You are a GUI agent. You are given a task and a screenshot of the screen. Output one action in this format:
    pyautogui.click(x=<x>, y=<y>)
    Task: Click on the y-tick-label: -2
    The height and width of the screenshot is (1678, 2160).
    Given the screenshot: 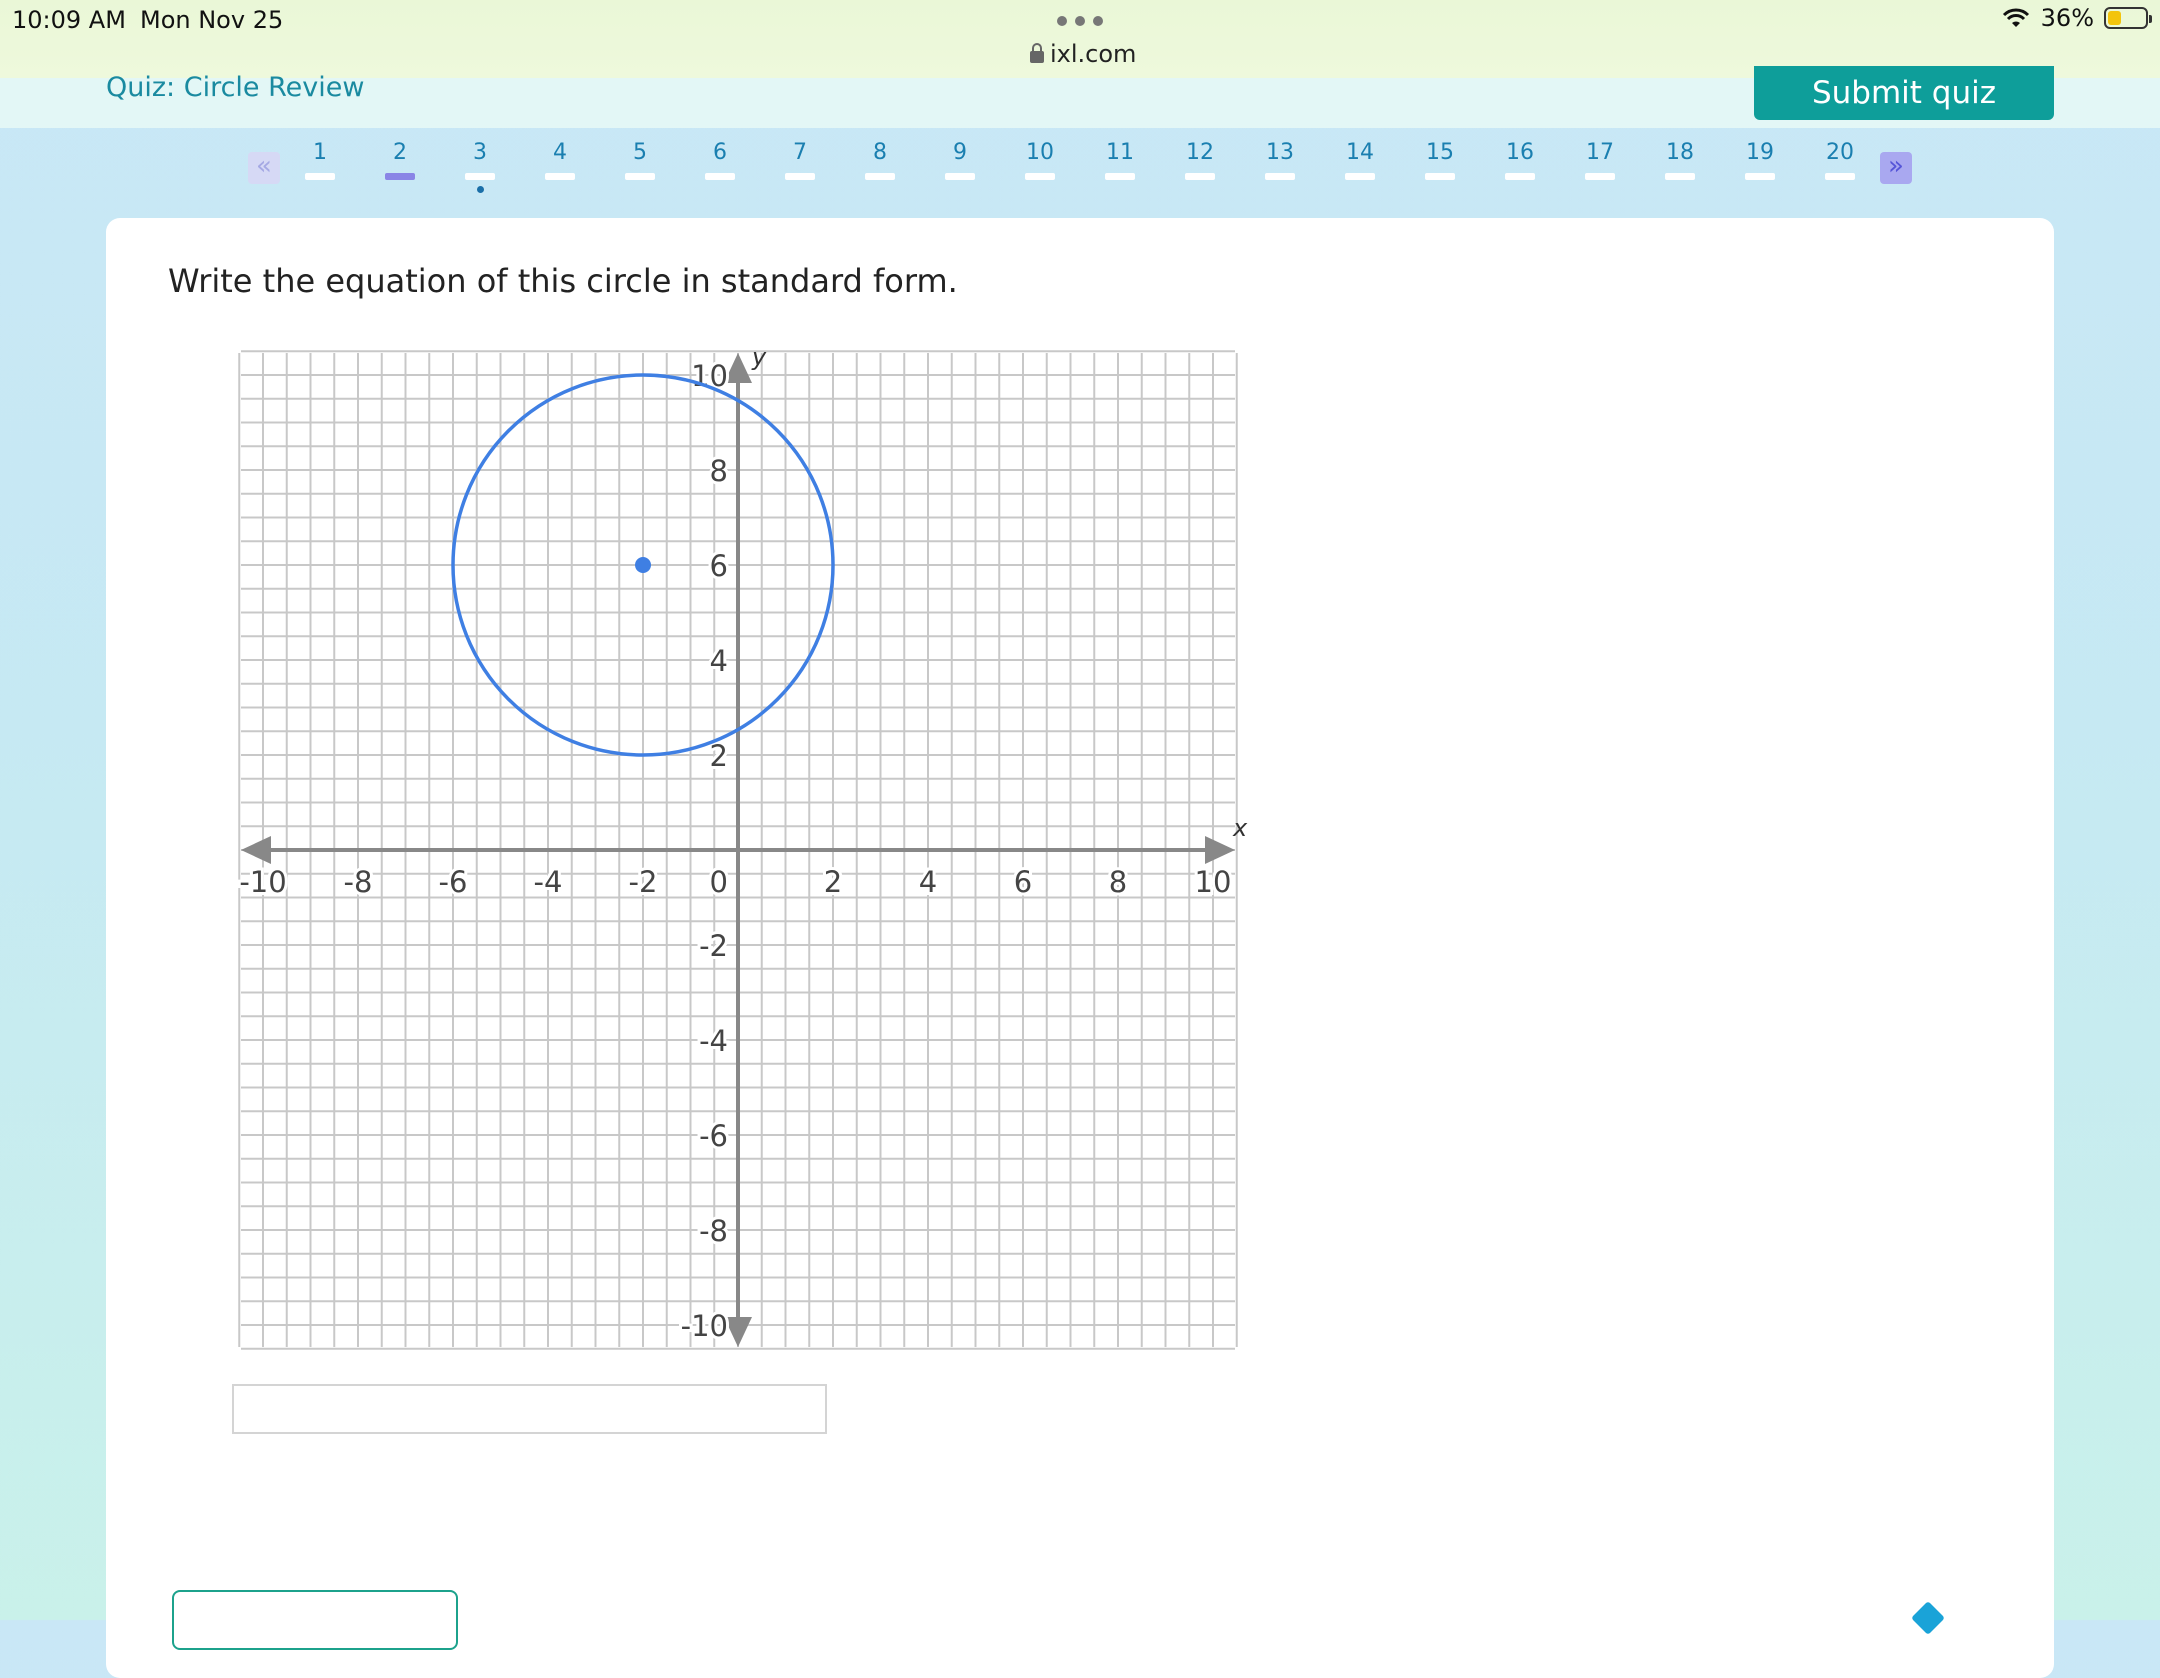 What is the action you would take?
    pyautogui.click(x=713, y=946)
    